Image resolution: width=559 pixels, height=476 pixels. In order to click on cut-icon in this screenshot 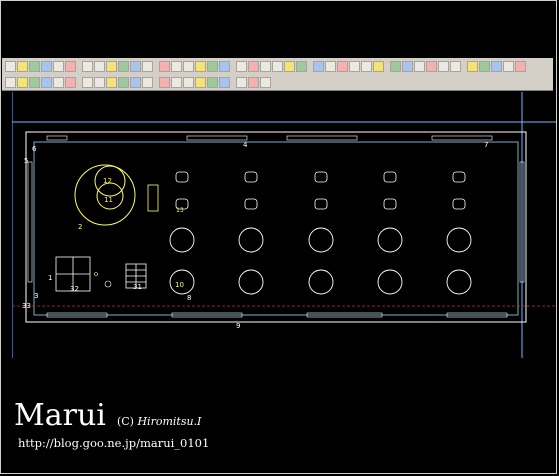, I will do `click(87, 66)`.